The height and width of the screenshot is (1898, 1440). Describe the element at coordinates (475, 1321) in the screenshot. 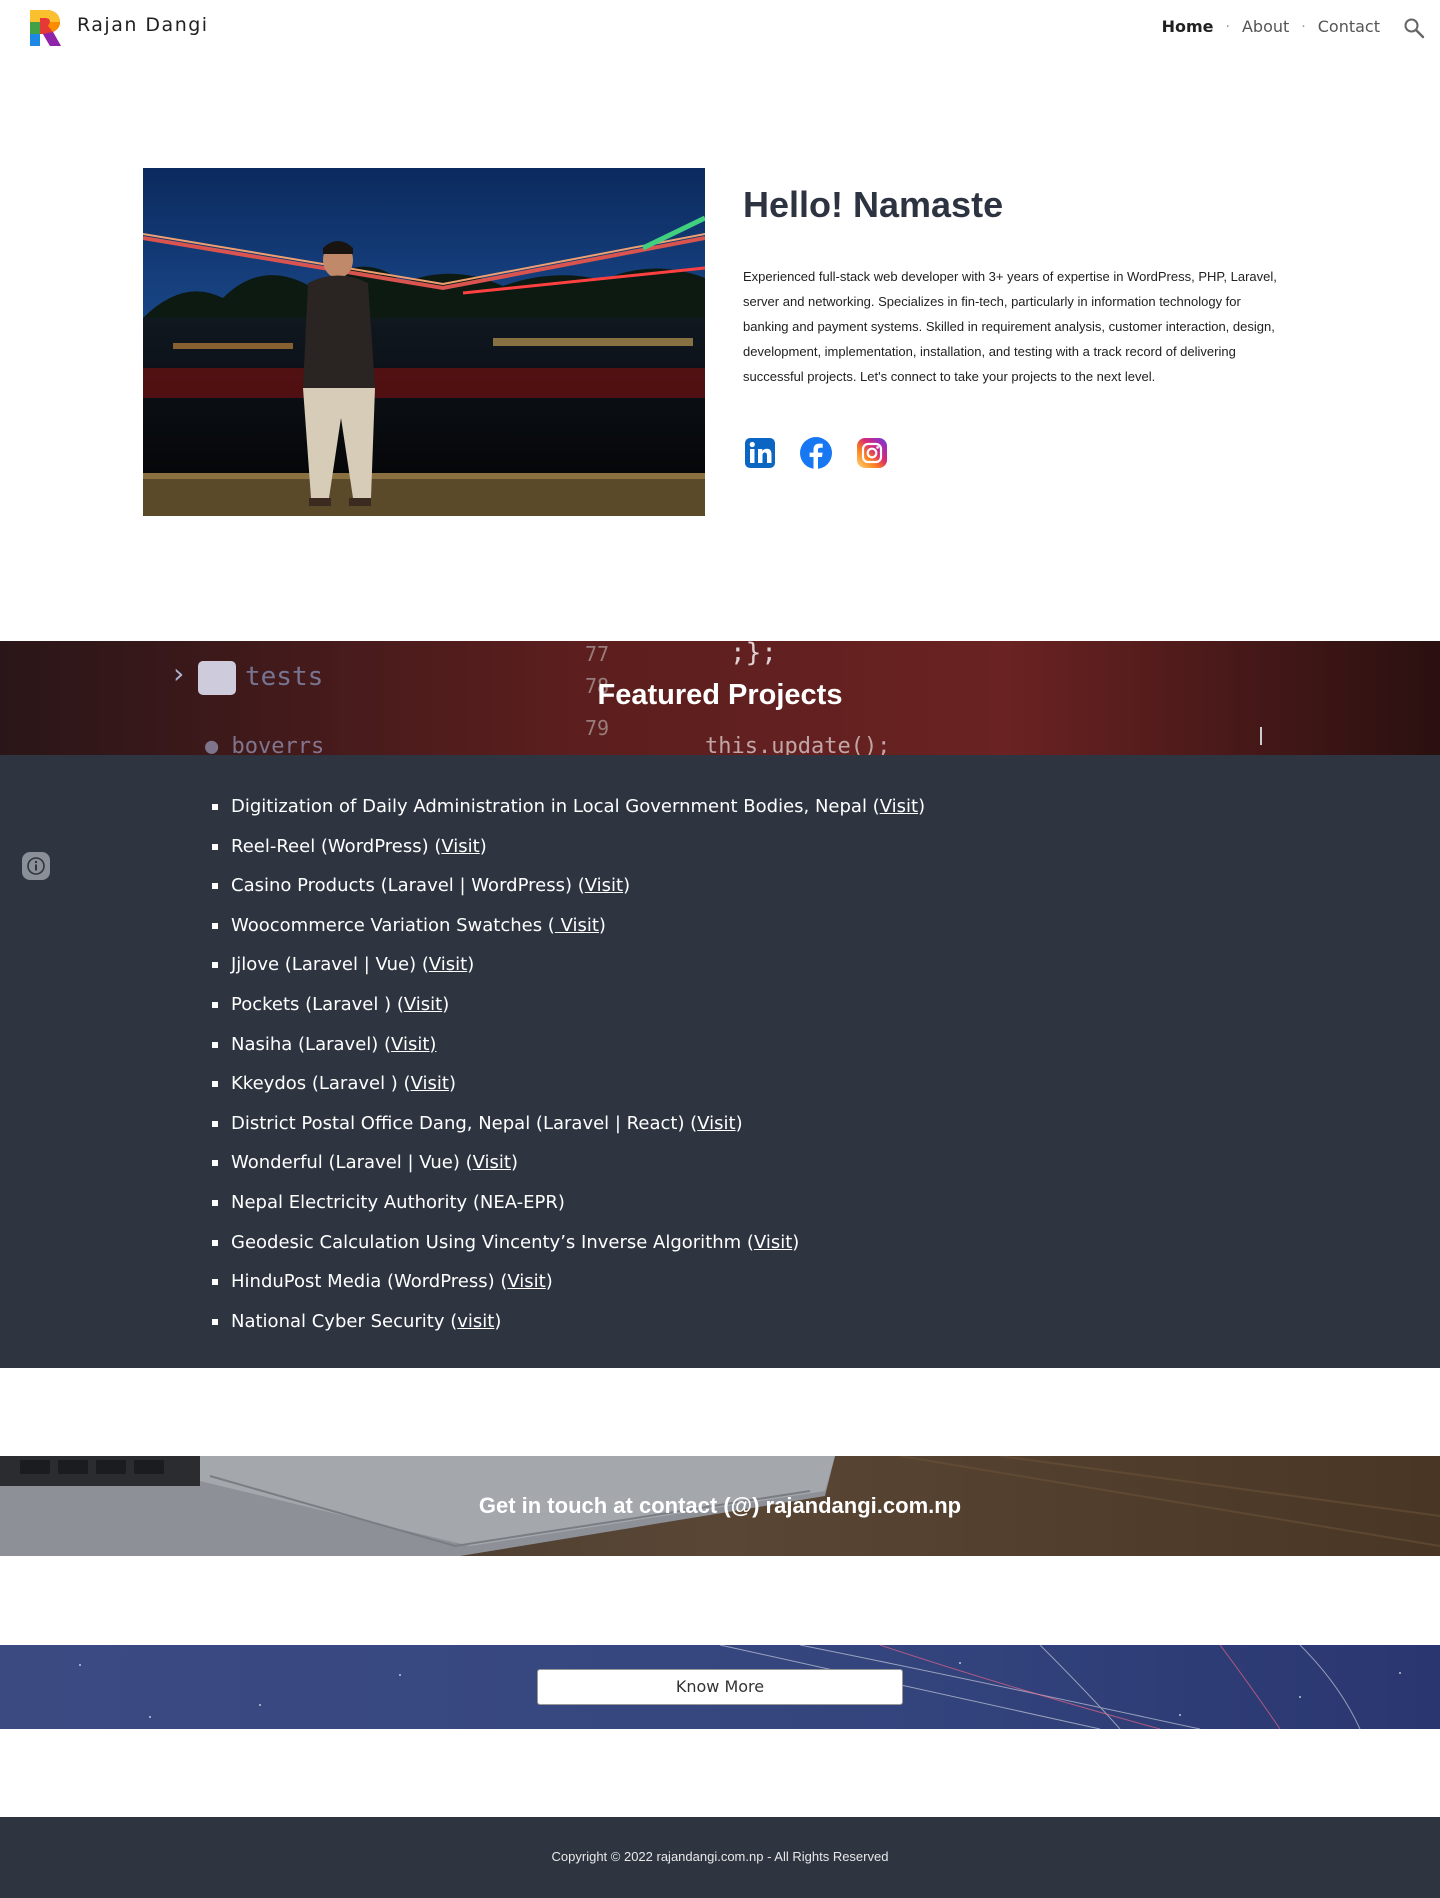

I see `visit-link: visit` at that location.